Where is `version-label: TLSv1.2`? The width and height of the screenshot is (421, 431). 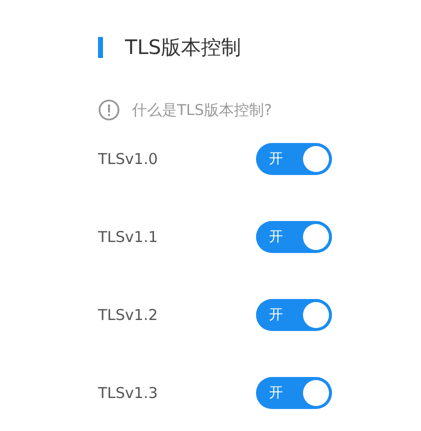 version-label: TLSv1.2 is located at coordinates (128, 315).